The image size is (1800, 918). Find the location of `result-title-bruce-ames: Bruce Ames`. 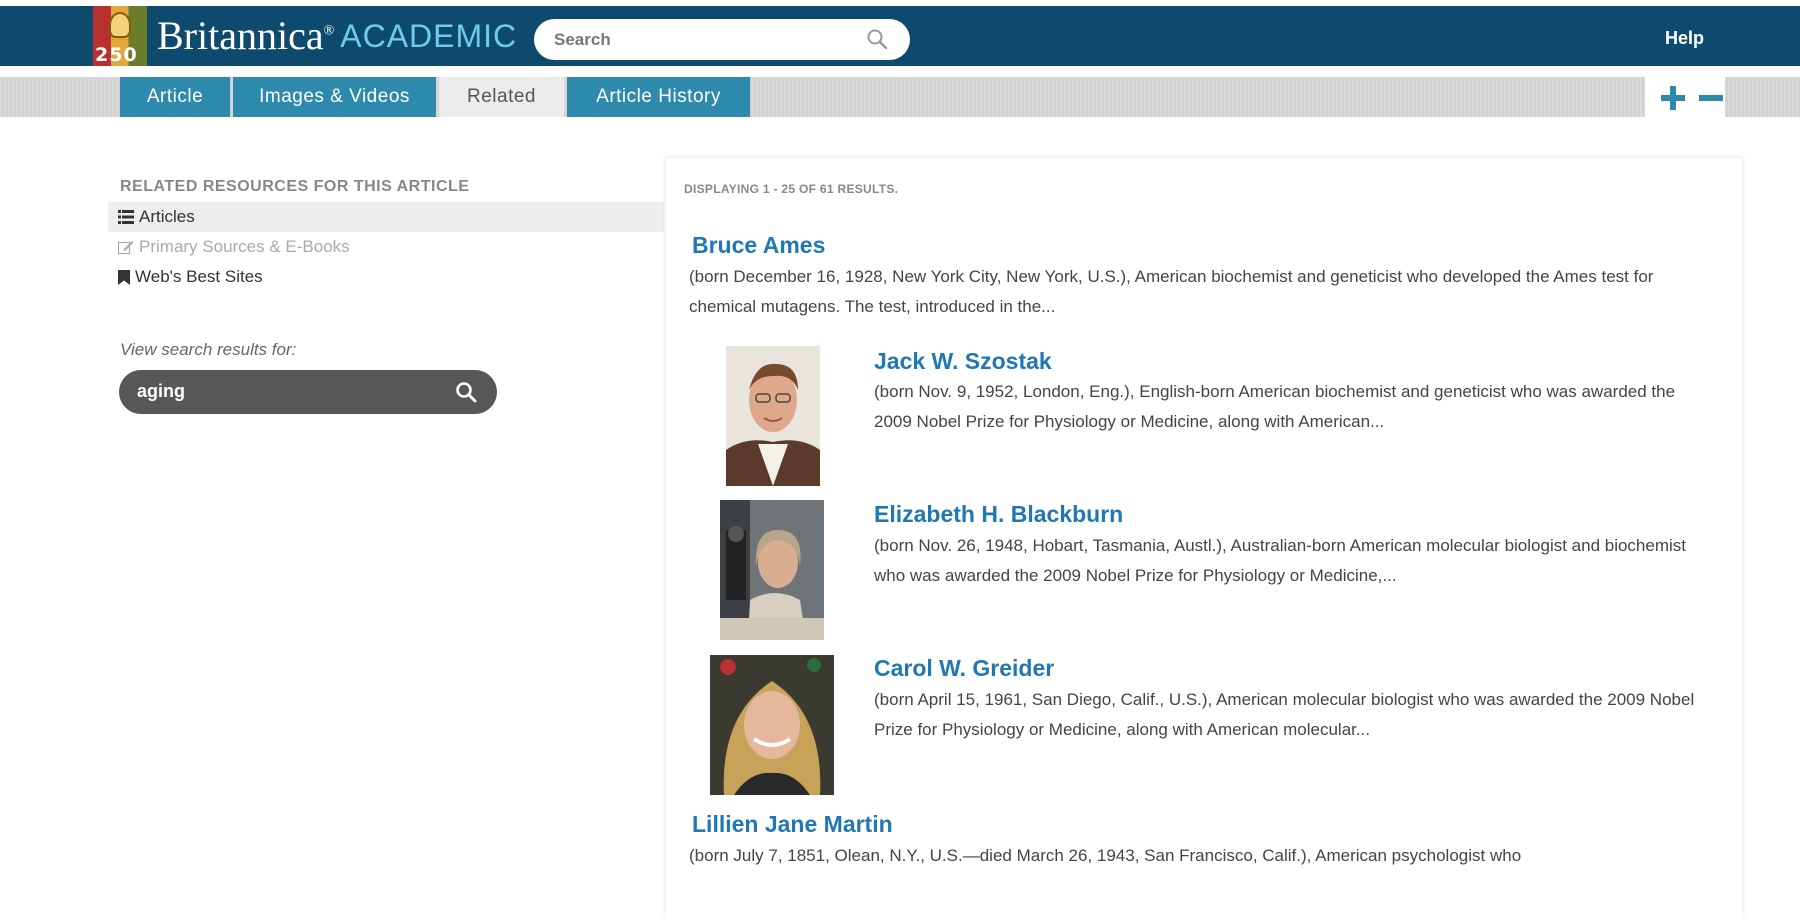

result-title-bruce-ames: Bruce Ames is located at coordinates (758, 245).